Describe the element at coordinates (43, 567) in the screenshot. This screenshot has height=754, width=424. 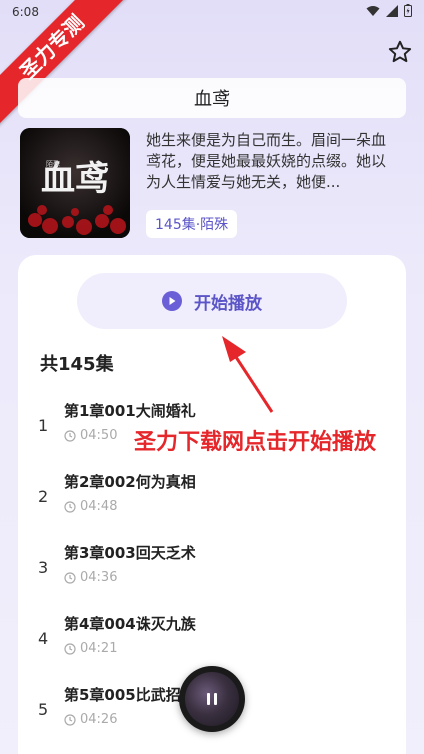
I see `episode-number: 3` at that location.